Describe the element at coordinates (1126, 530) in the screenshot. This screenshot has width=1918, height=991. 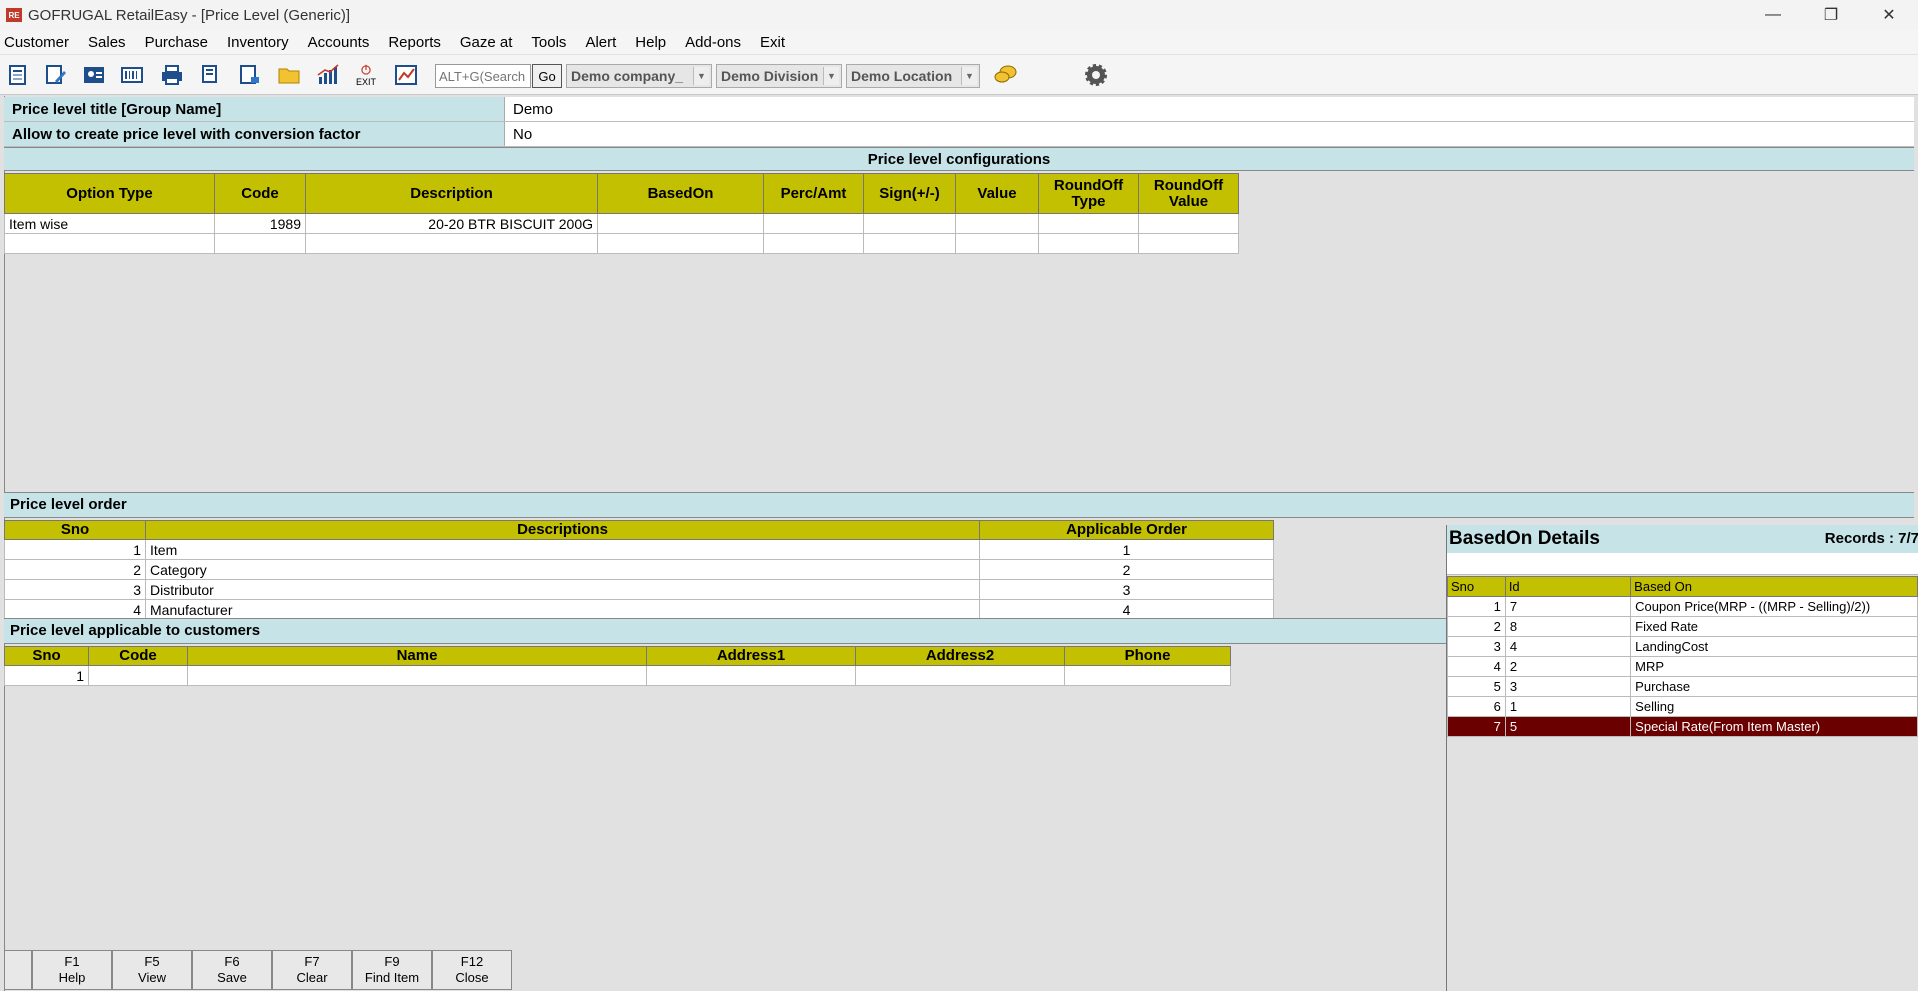
I see `col-applicable-order: Applicable Order` at that location.